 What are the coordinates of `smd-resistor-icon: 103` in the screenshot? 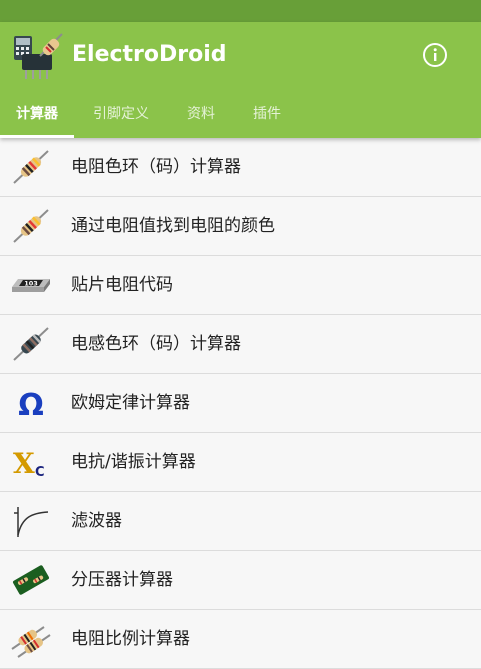 It's located at (31, 285).